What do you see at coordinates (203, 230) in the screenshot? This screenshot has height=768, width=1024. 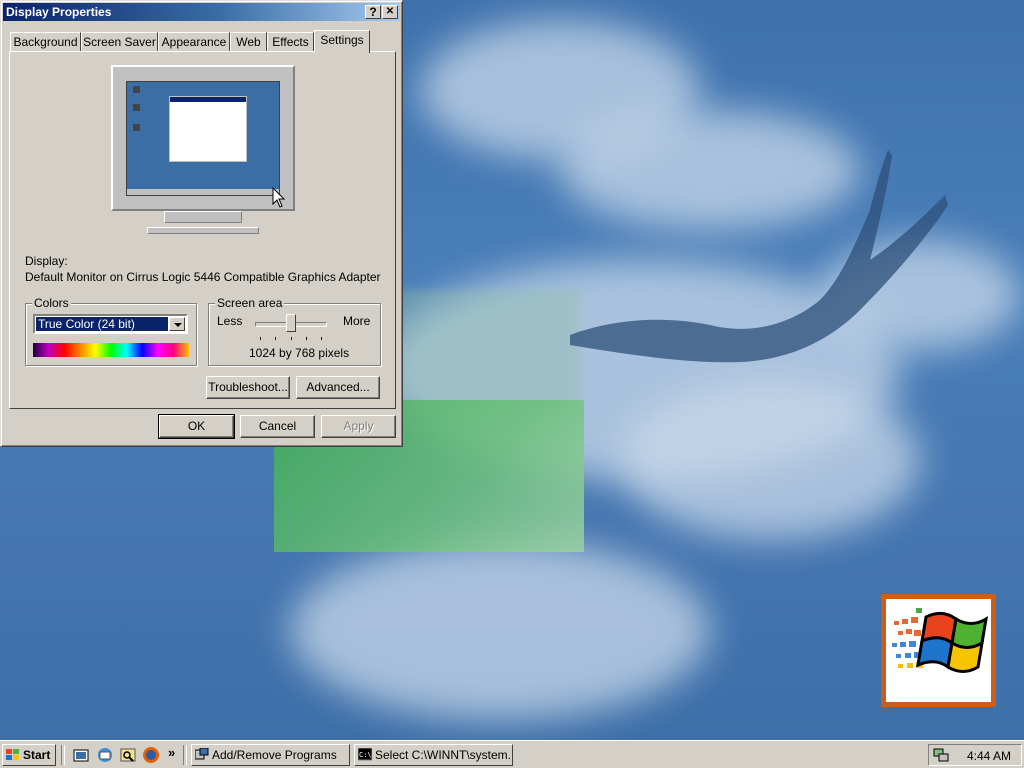 I see `monitor-base` at bounding box center [203, 230].